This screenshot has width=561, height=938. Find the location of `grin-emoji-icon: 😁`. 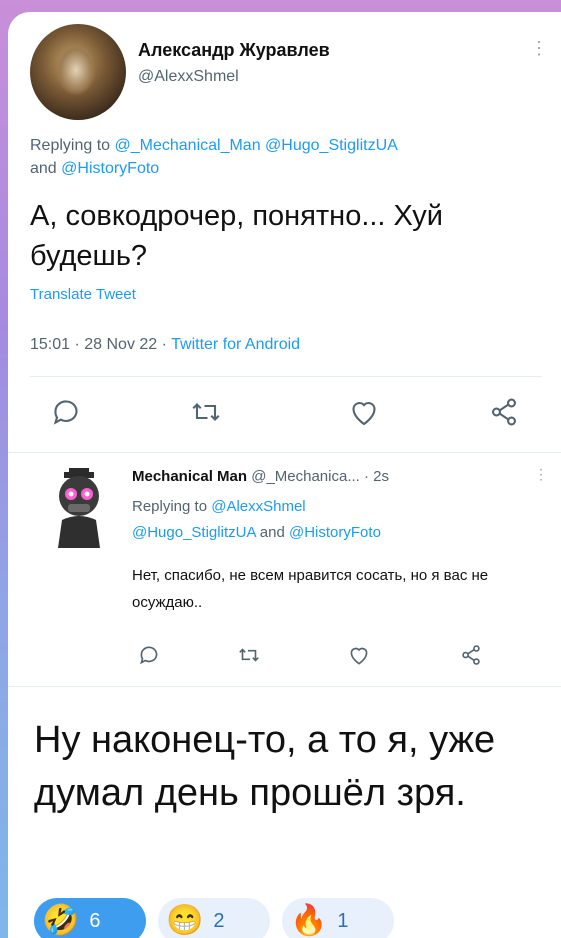

grin-emoji-icon: 😁 is located at coordinates (185, 920).